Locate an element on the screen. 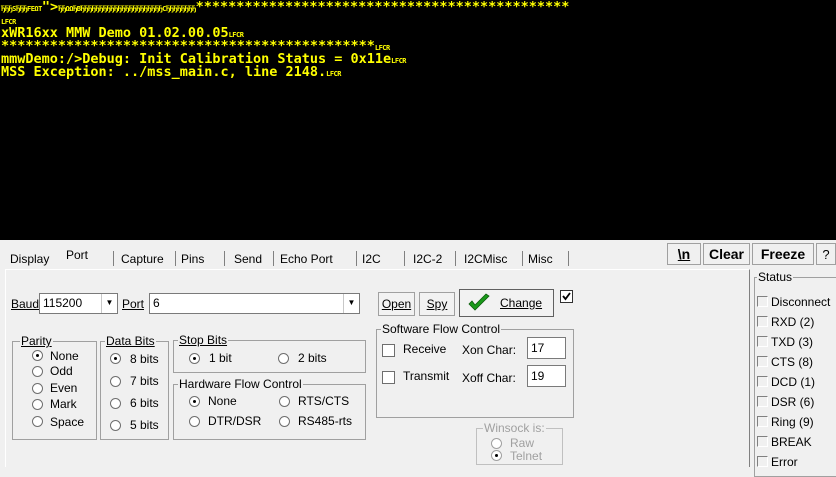 This screenshot has width=836, height=477. stop-bits-1-radio is located at coordinates (194, 358).